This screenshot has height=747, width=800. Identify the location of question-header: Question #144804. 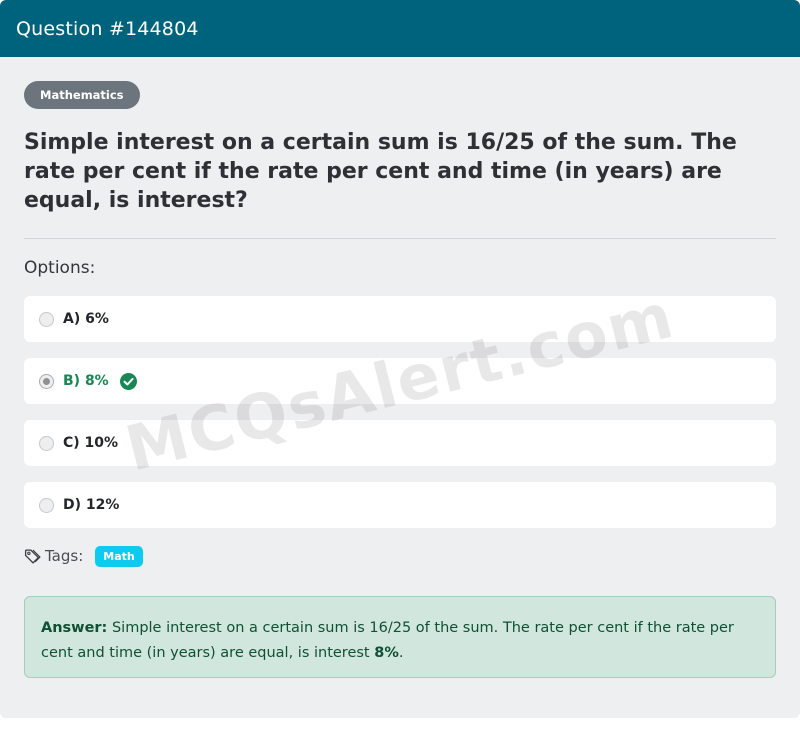
(400, 28).